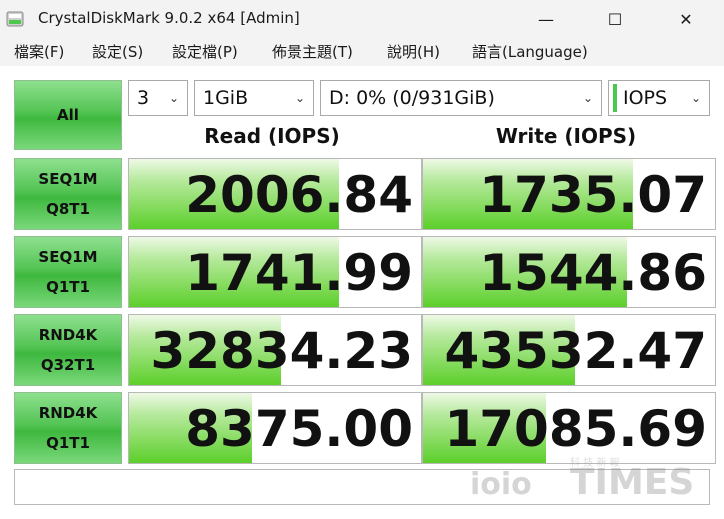 This screenshot has width=724, height=519. I want to click on write-value: 1544.86, so click(593, 273).